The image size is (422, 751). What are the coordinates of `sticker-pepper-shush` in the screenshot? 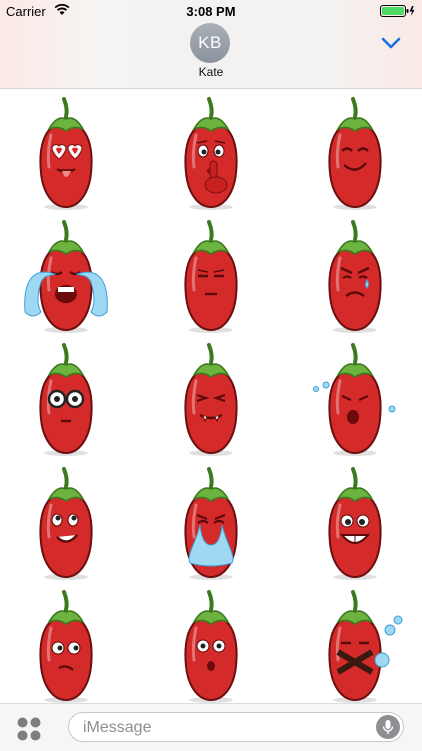 It's located at (211, 153).